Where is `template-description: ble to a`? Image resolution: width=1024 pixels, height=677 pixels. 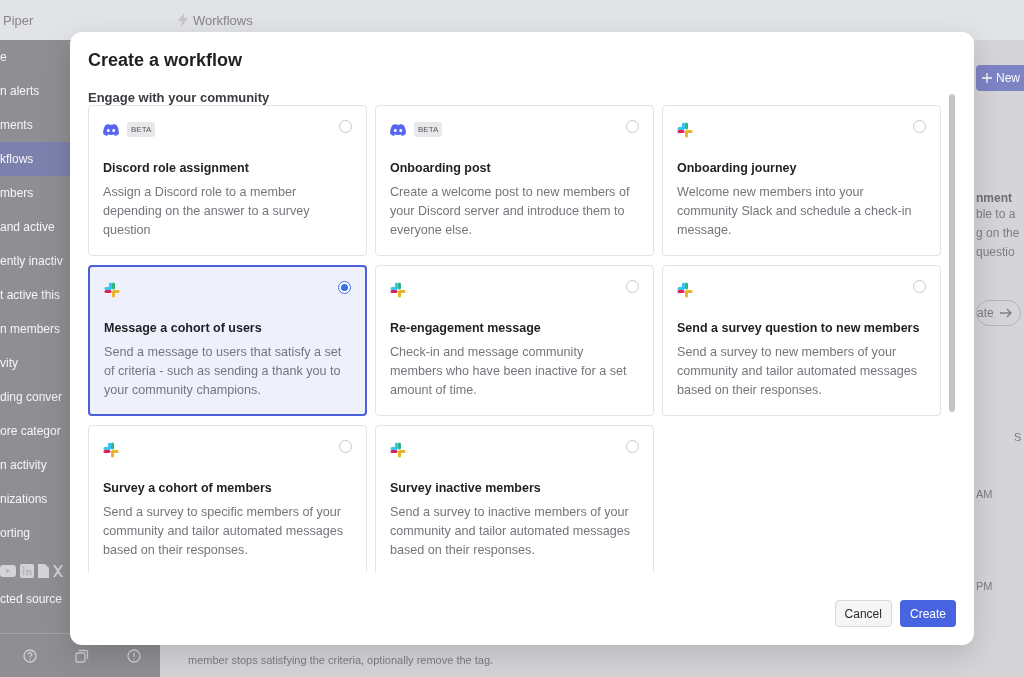
template-description: ble to a is located at coordinates (996, 214).